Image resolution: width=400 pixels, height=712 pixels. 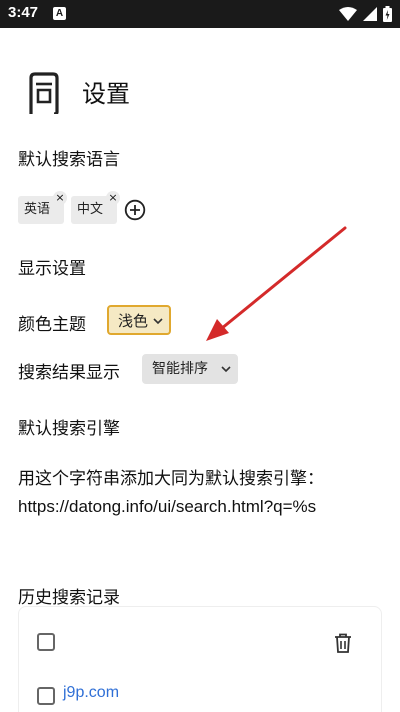 I want to click on chip-label: 中文, so click(x=90, y=209).